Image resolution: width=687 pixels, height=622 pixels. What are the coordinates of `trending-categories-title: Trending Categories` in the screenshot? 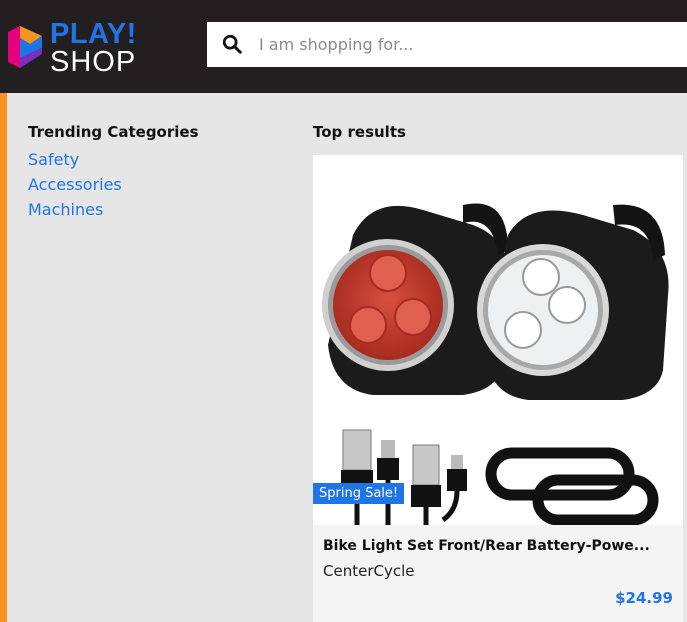 It's located at (113, 132).